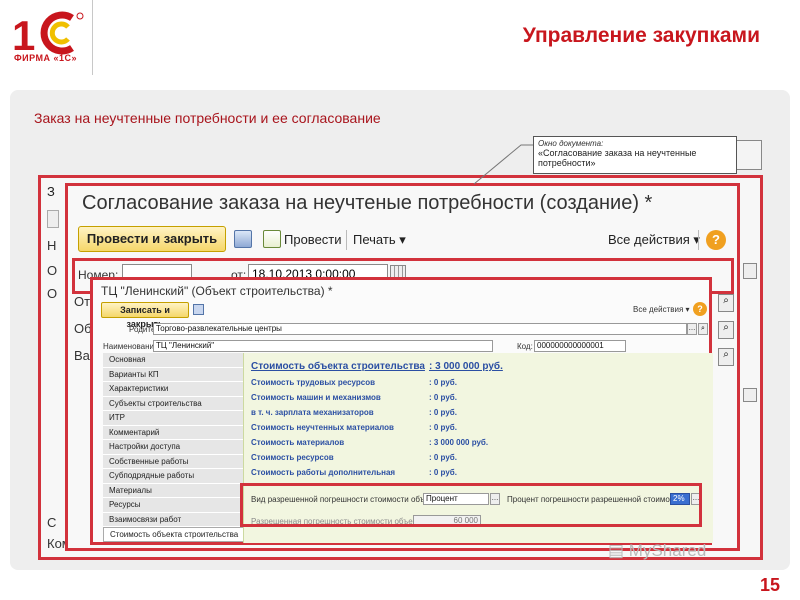  Describe the element at coordinates (750, 395) in the screenshot. I see `base-scroll-button` at that location.